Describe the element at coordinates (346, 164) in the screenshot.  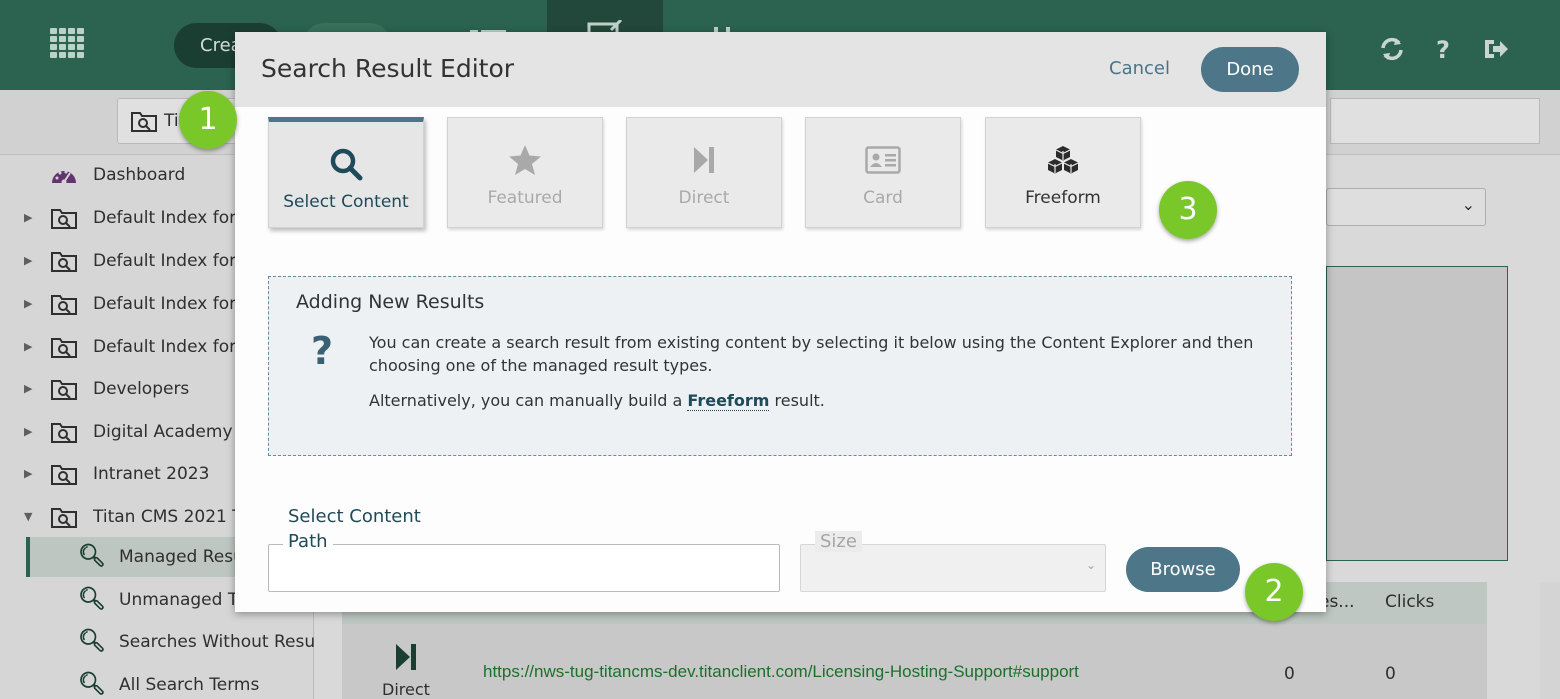
I see `search-icon` at that location.